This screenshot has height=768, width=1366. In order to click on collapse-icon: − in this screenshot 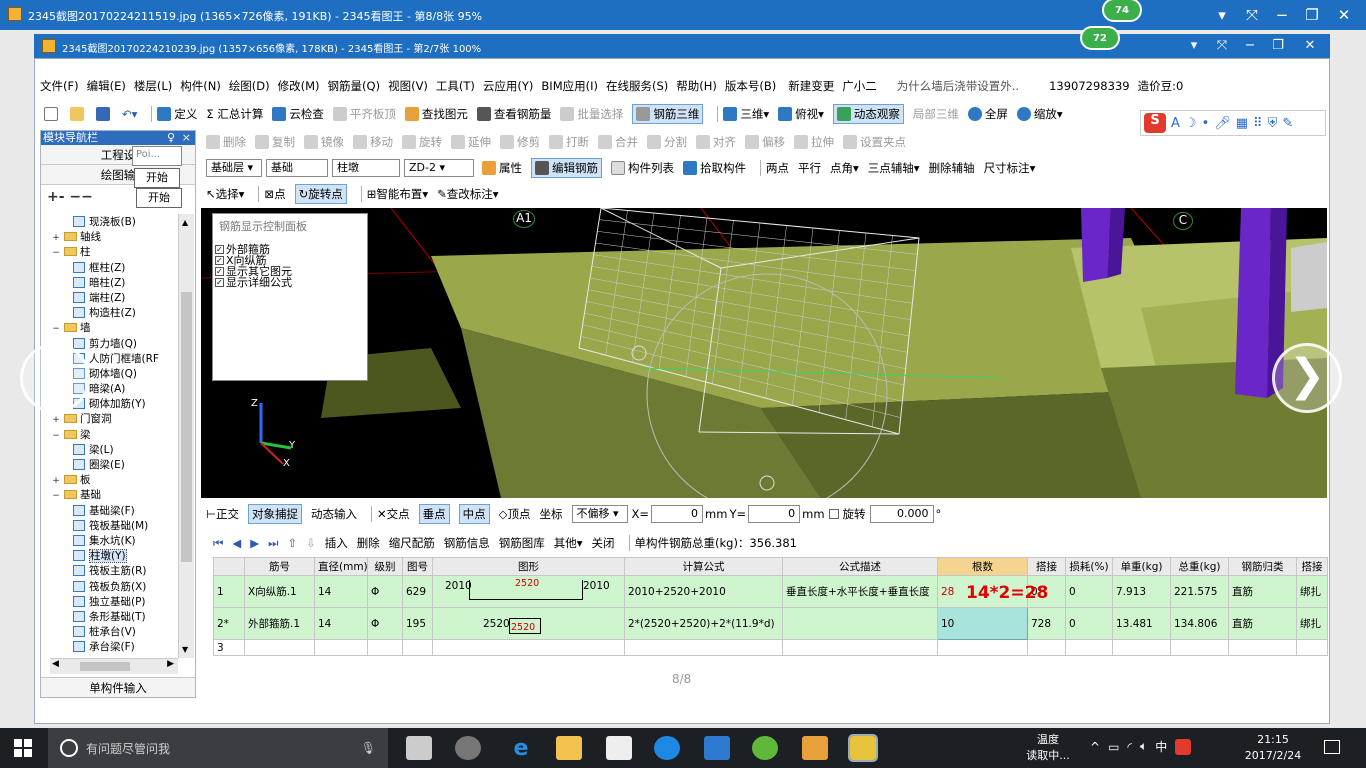, I will do `click(56, 329)`.